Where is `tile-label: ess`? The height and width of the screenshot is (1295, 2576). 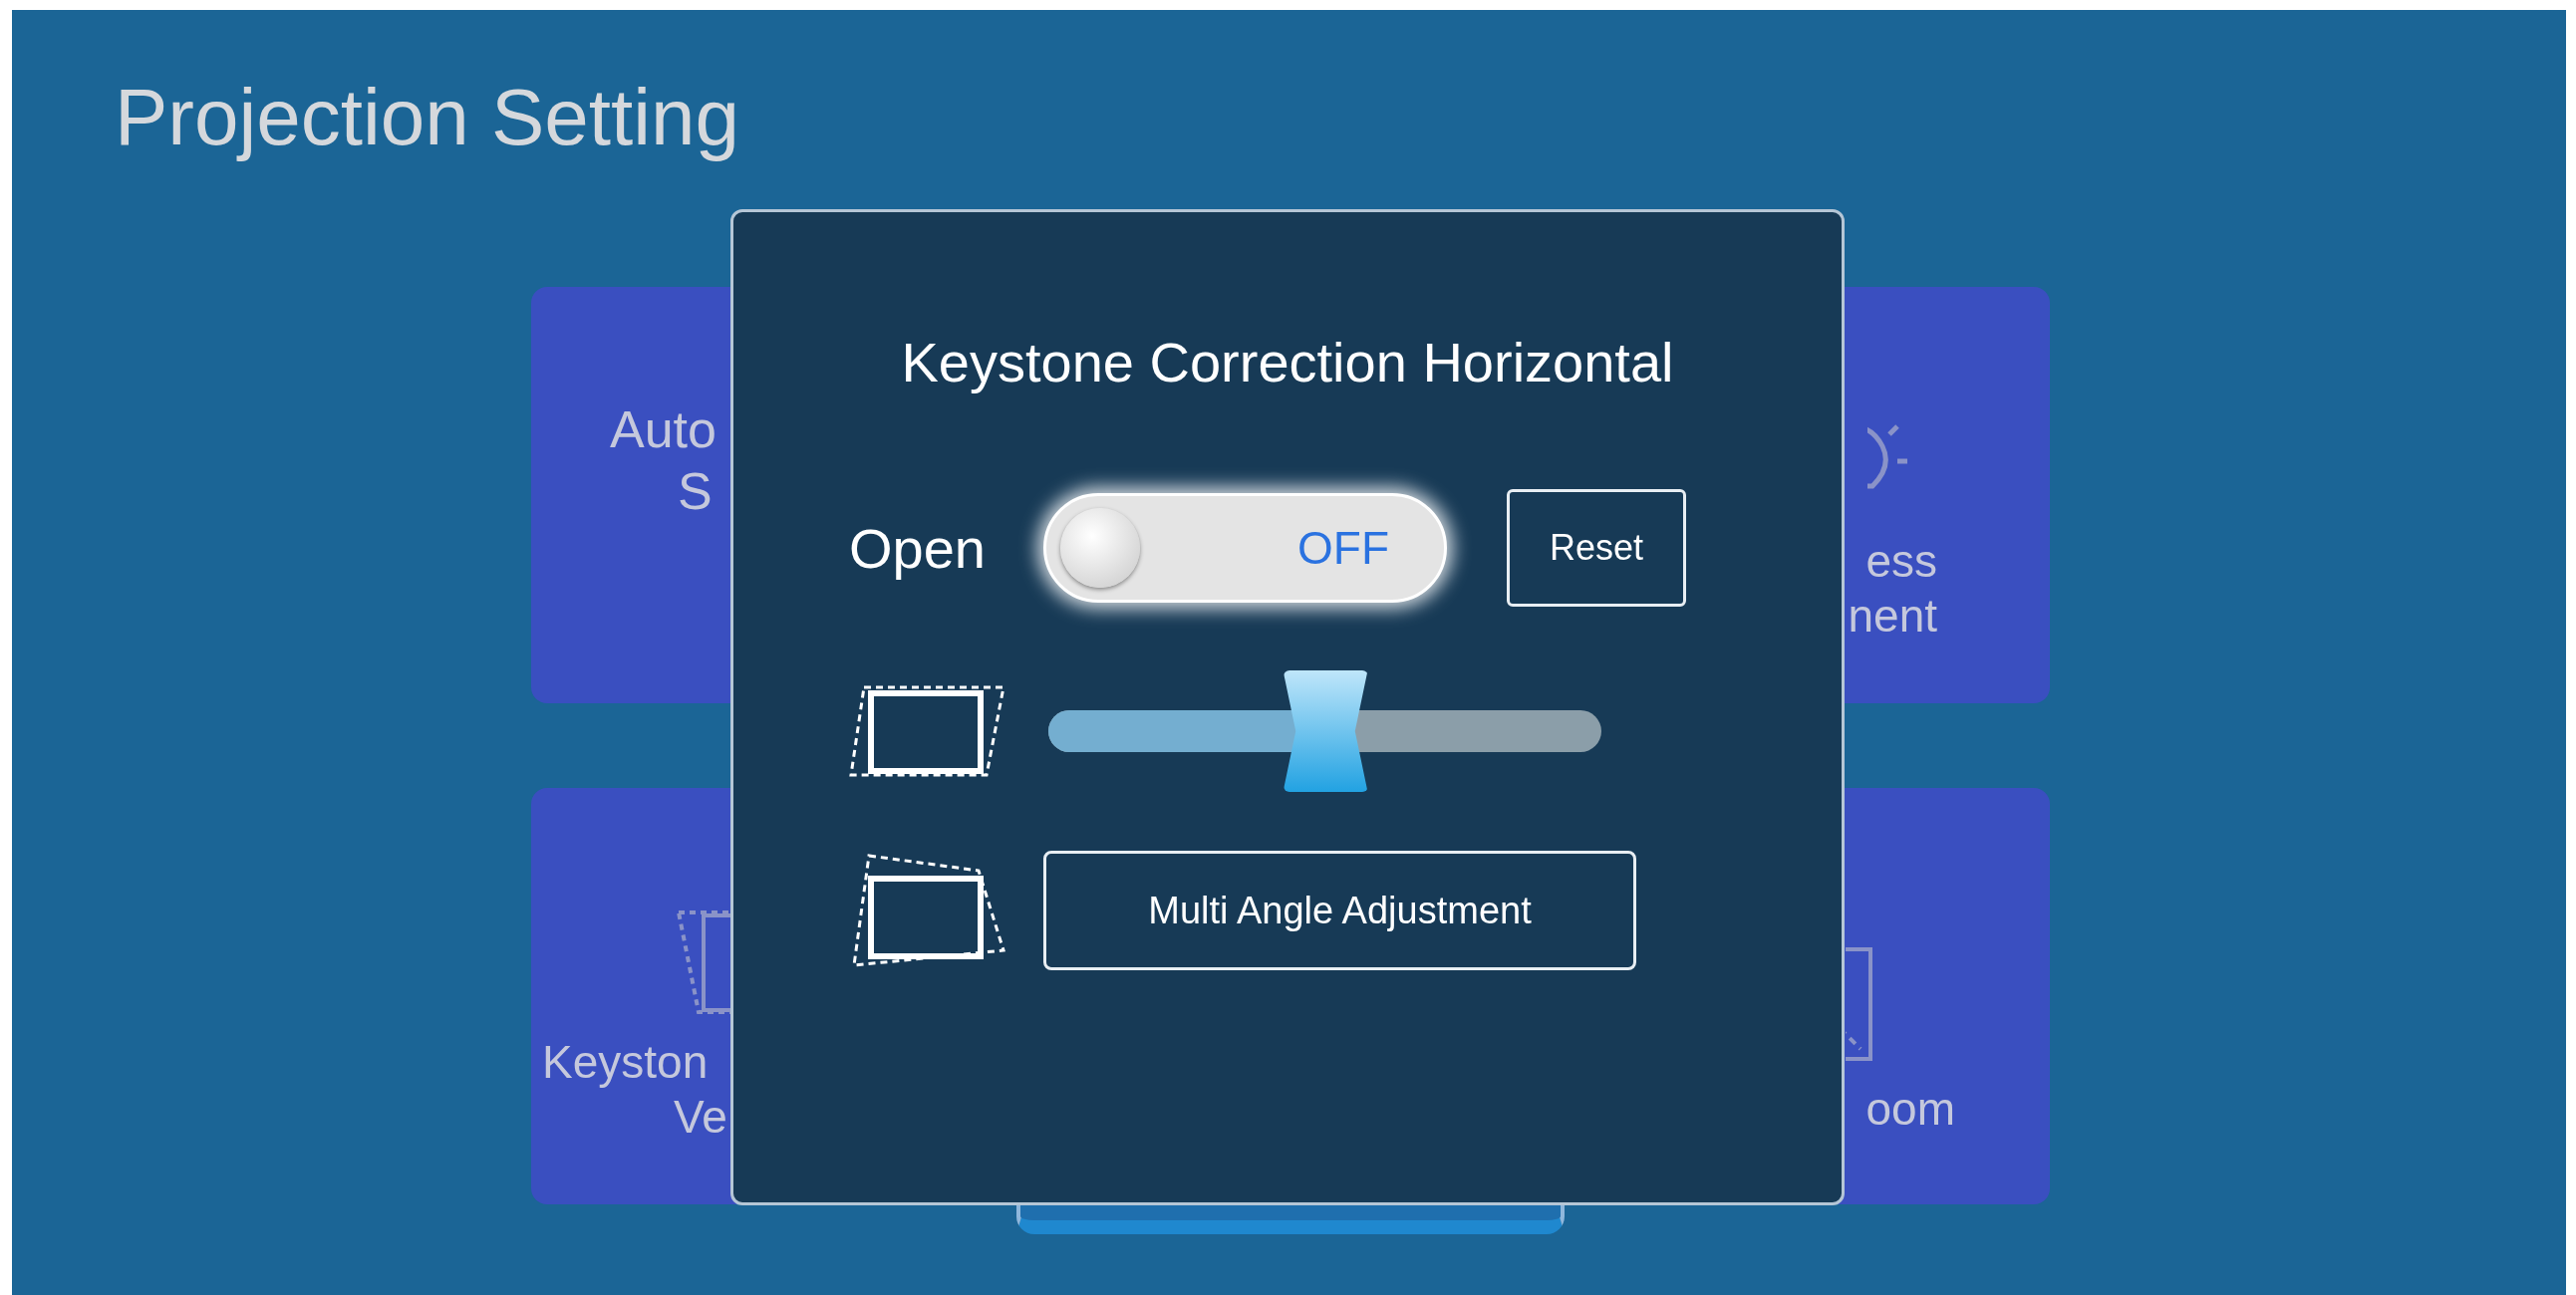 tile-label: ess is located at coordinates (1901, 561).